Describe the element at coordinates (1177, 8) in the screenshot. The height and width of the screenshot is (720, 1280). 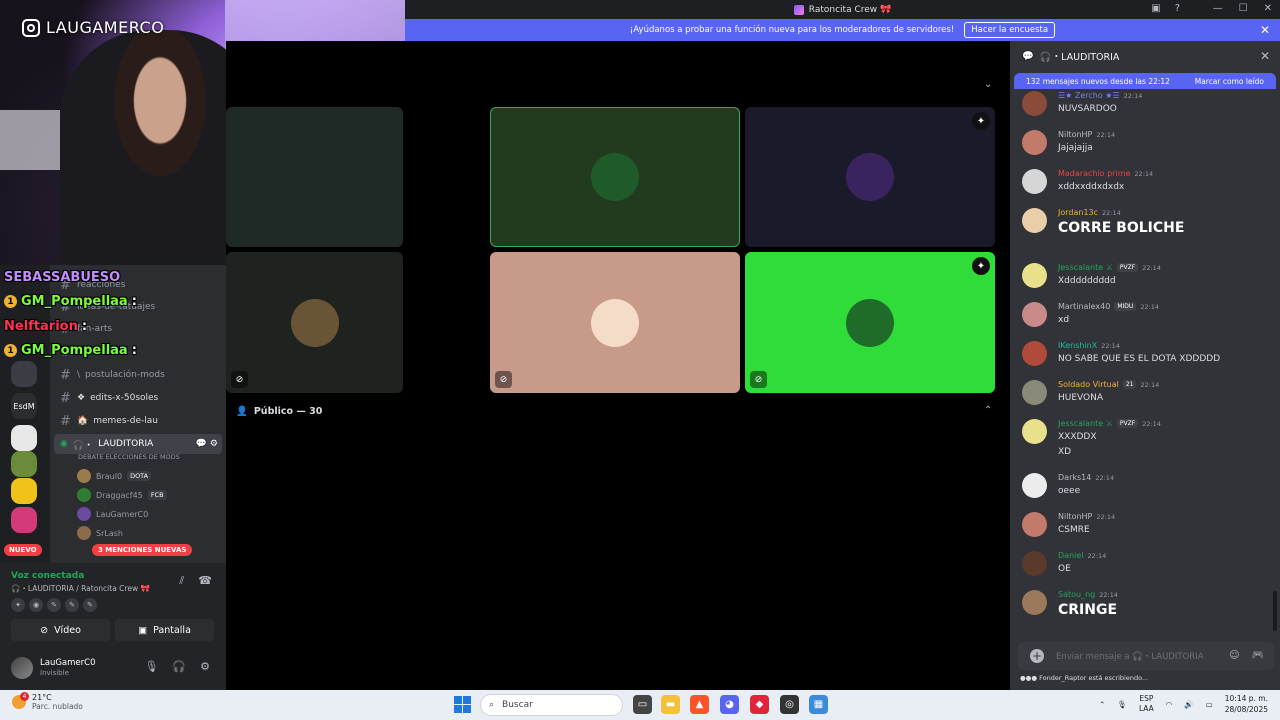
I see `help-icon: ?` at that location.